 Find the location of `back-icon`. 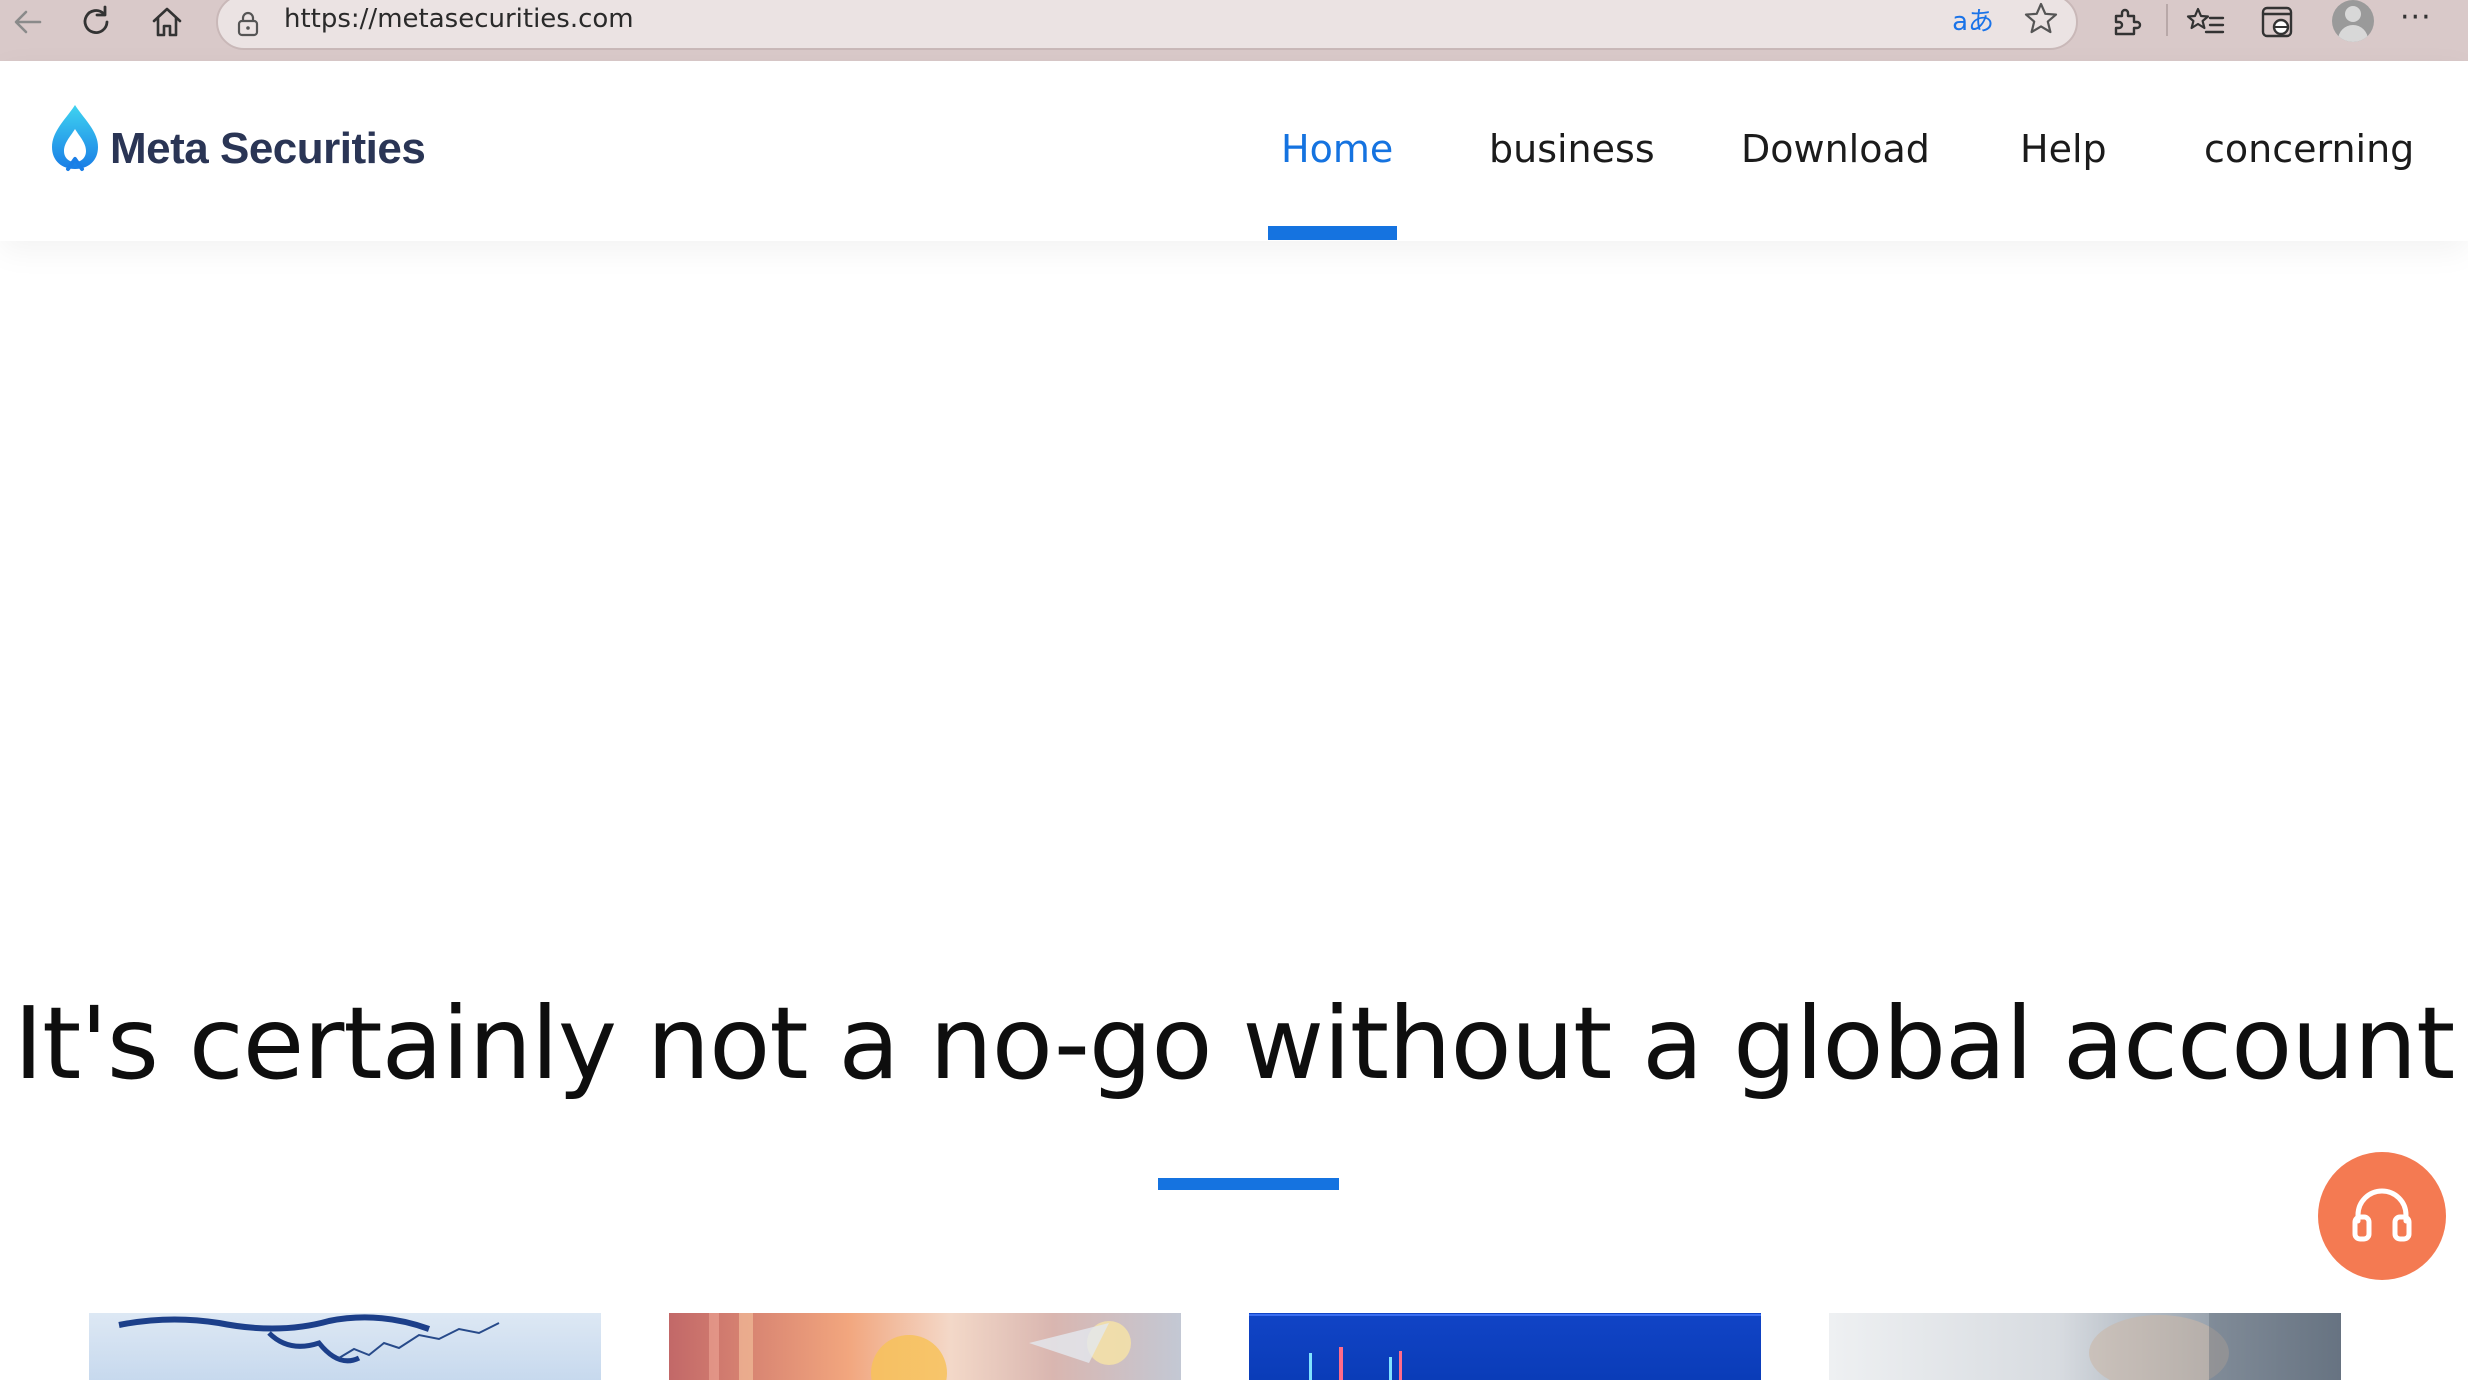

back-icon is located at coordinates (28, 22).